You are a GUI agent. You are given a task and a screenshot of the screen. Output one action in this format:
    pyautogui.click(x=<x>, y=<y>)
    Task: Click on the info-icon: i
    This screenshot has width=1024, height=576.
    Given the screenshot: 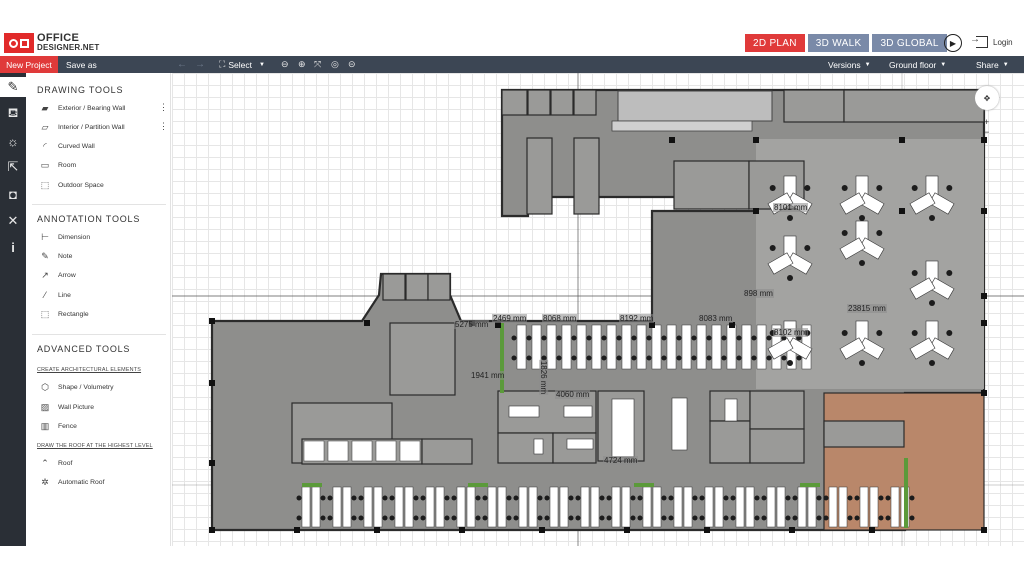 What is the action you would take?
    pyautogui.click(x=13, y=247)
    